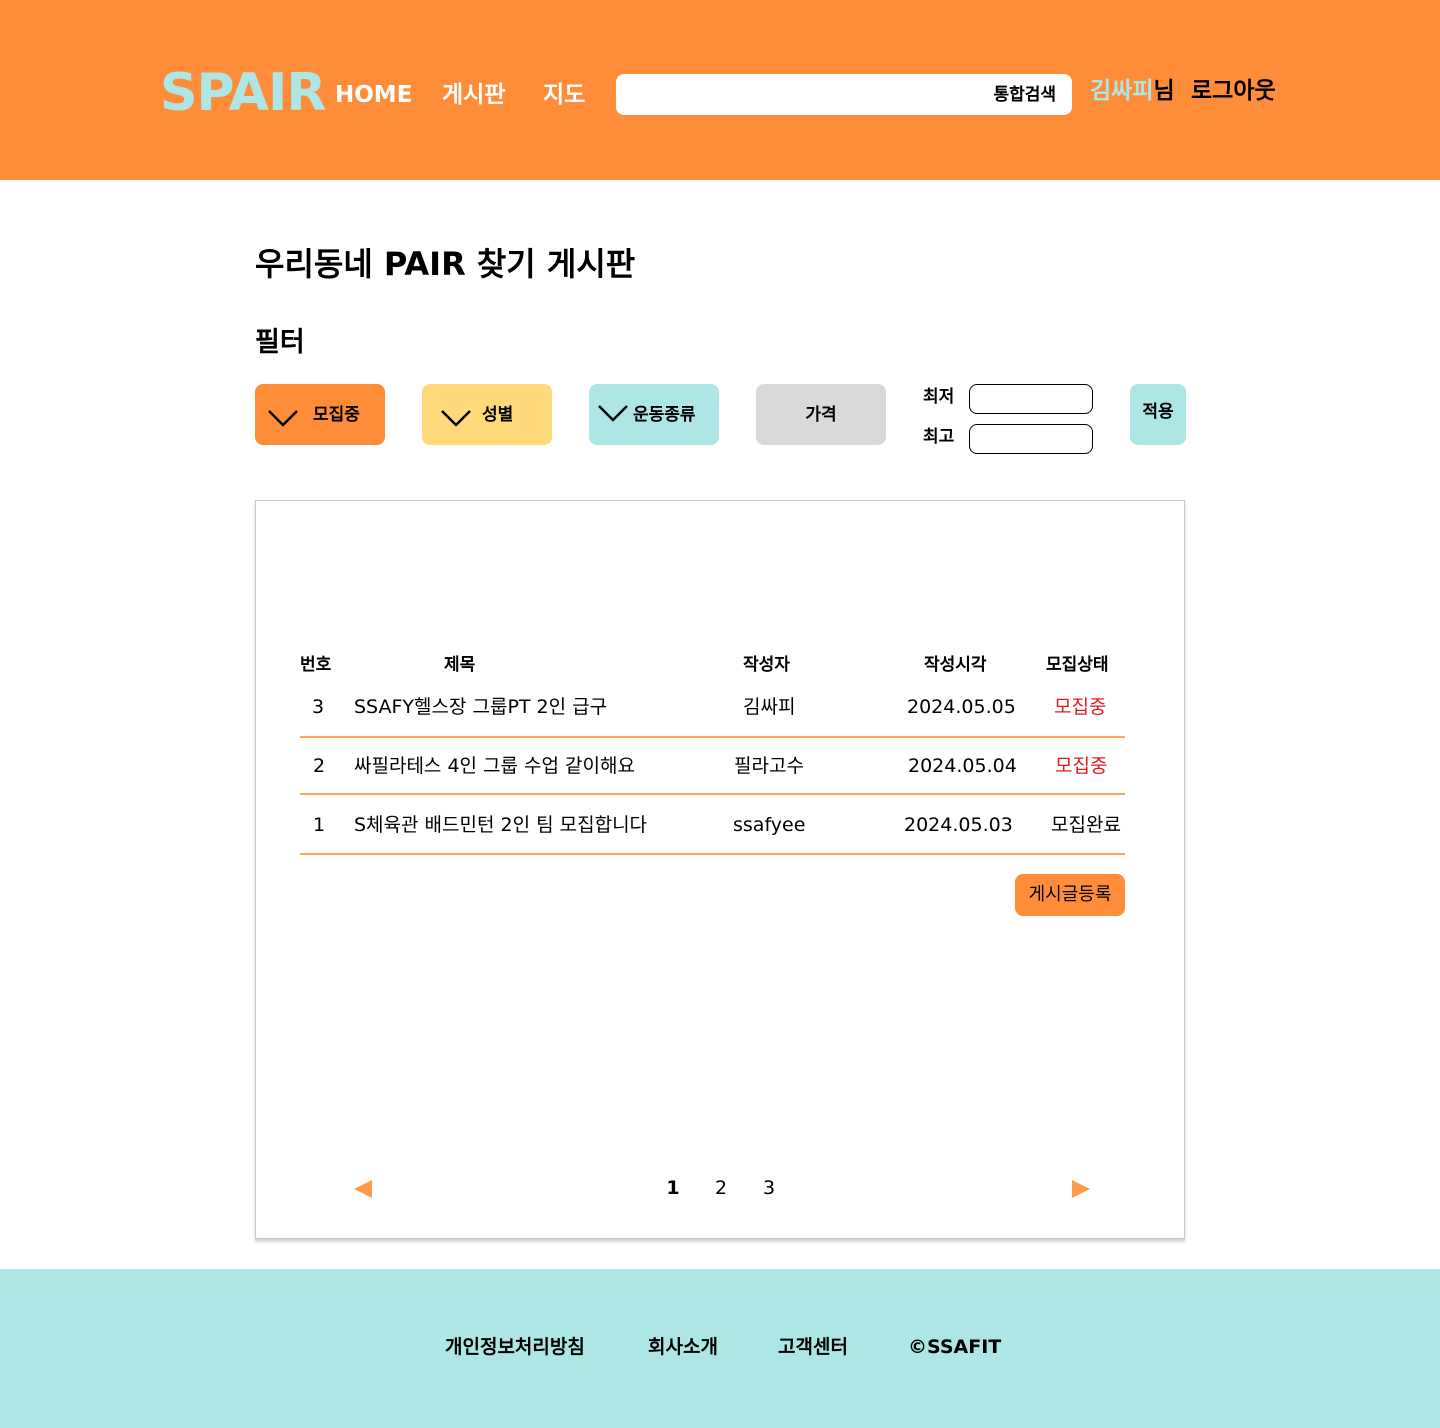 This screenshot has height=1428, width=1440. What do you see at coordinates (1086, 825) in the screenshot?
I see `row-status-badge: 모집완료` at bounding box center [1086, 825].